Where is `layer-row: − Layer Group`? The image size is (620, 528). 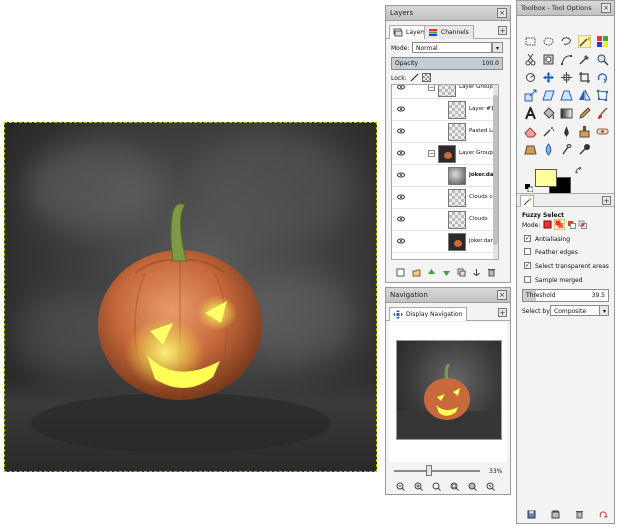 layer-row: − Layer Group is located at coordinates (445, 92).